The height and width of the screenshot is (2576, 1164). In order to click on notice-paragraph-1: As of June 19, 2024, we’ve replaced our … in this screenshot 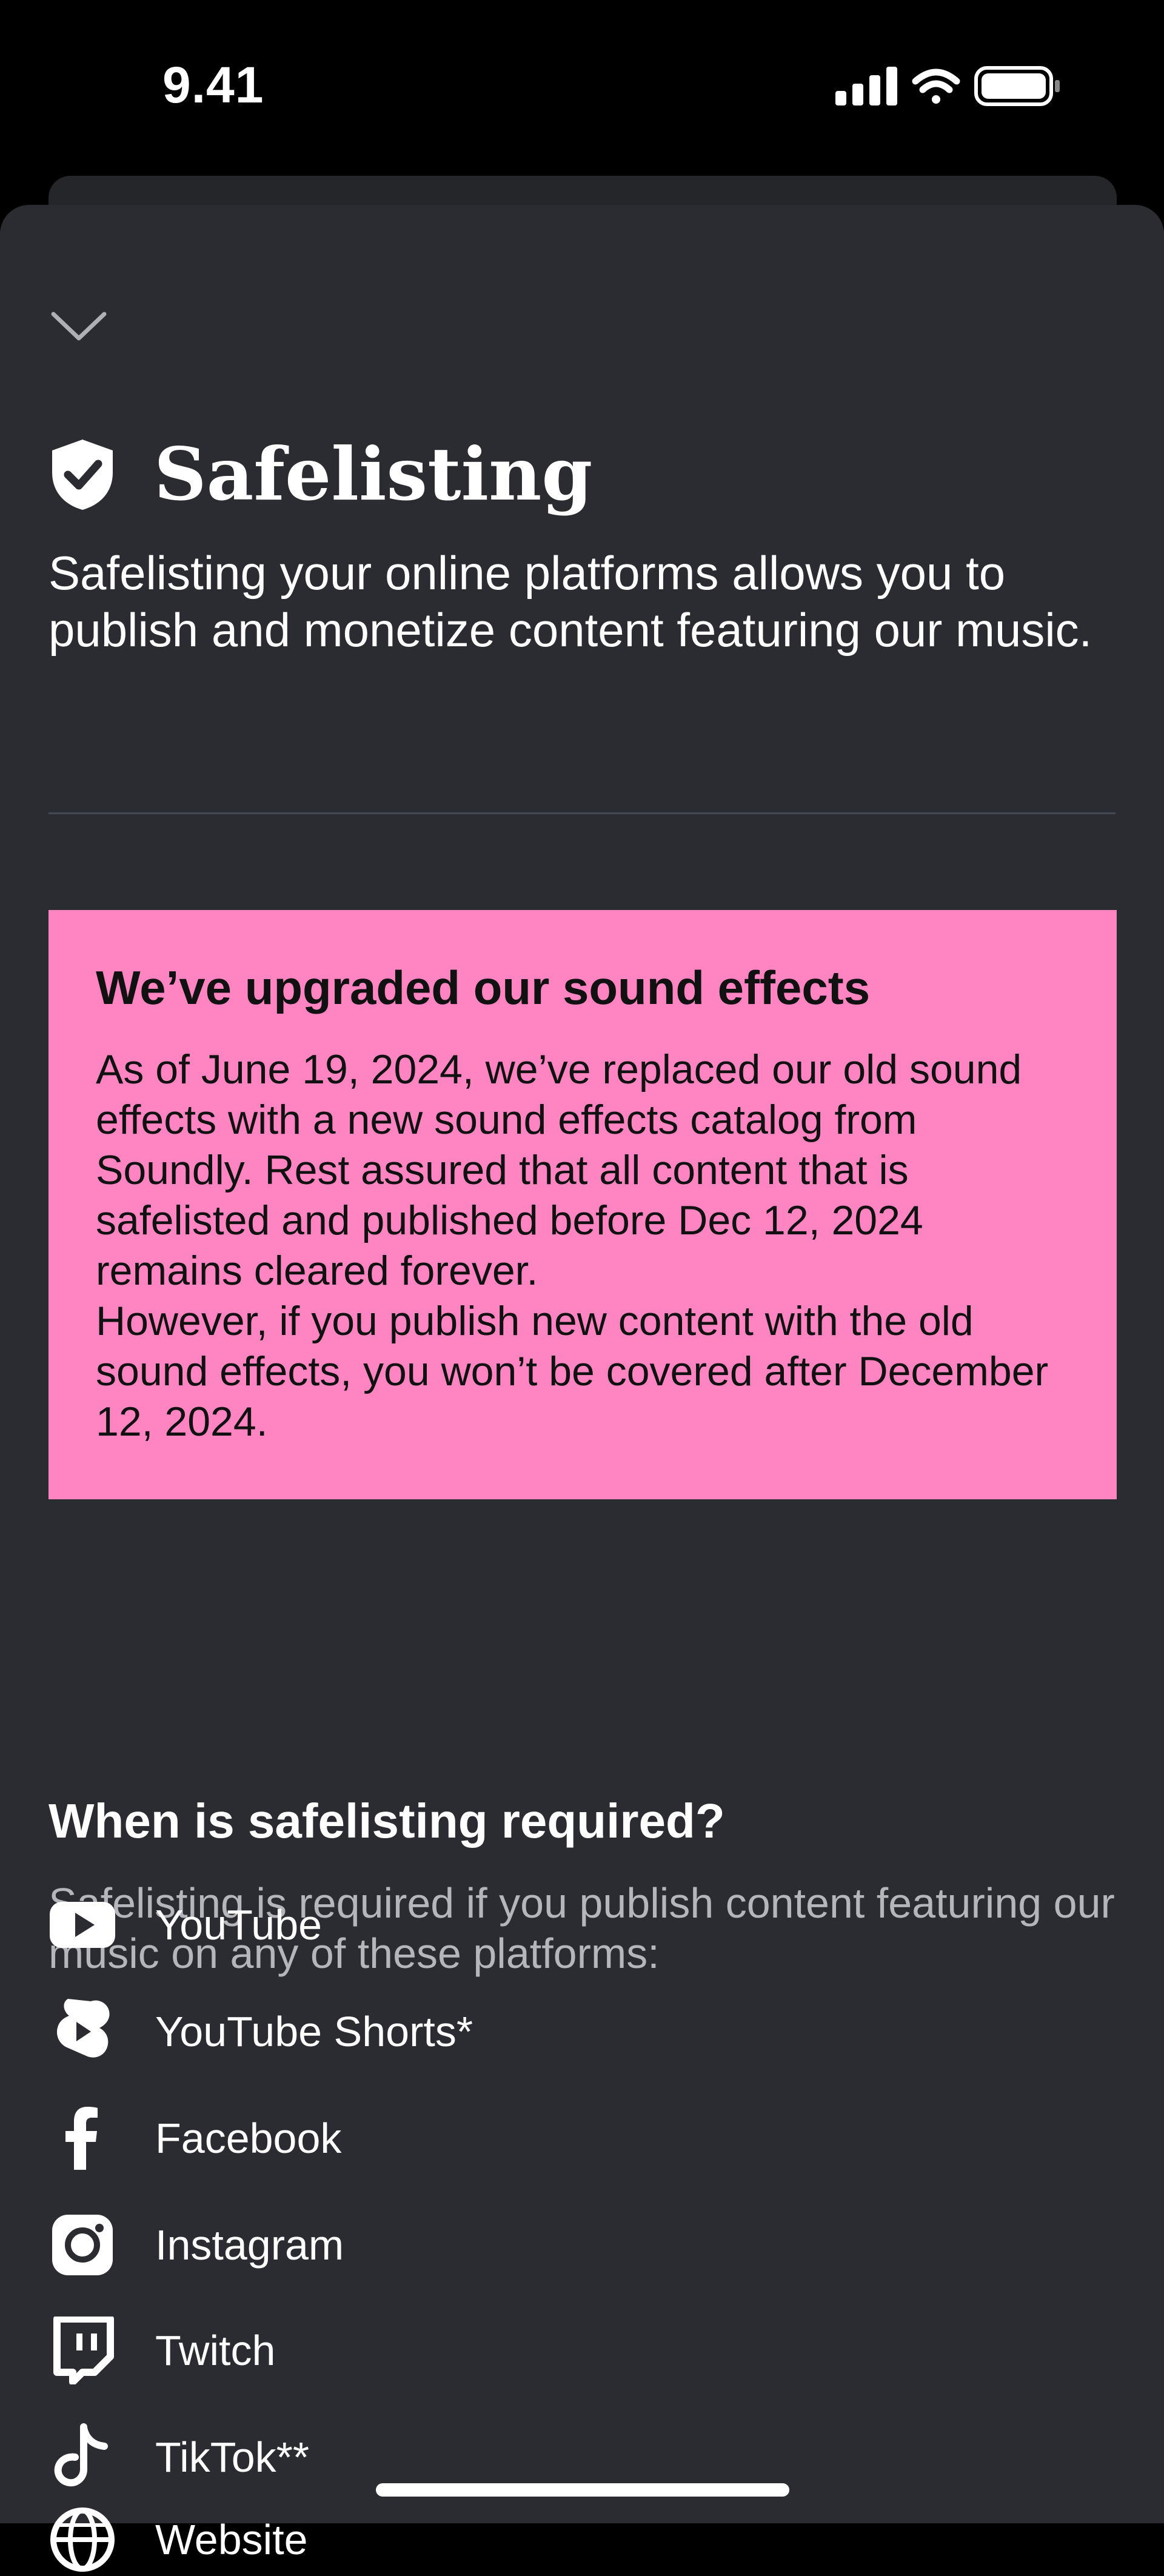, I will do `click(559, 1170)`.